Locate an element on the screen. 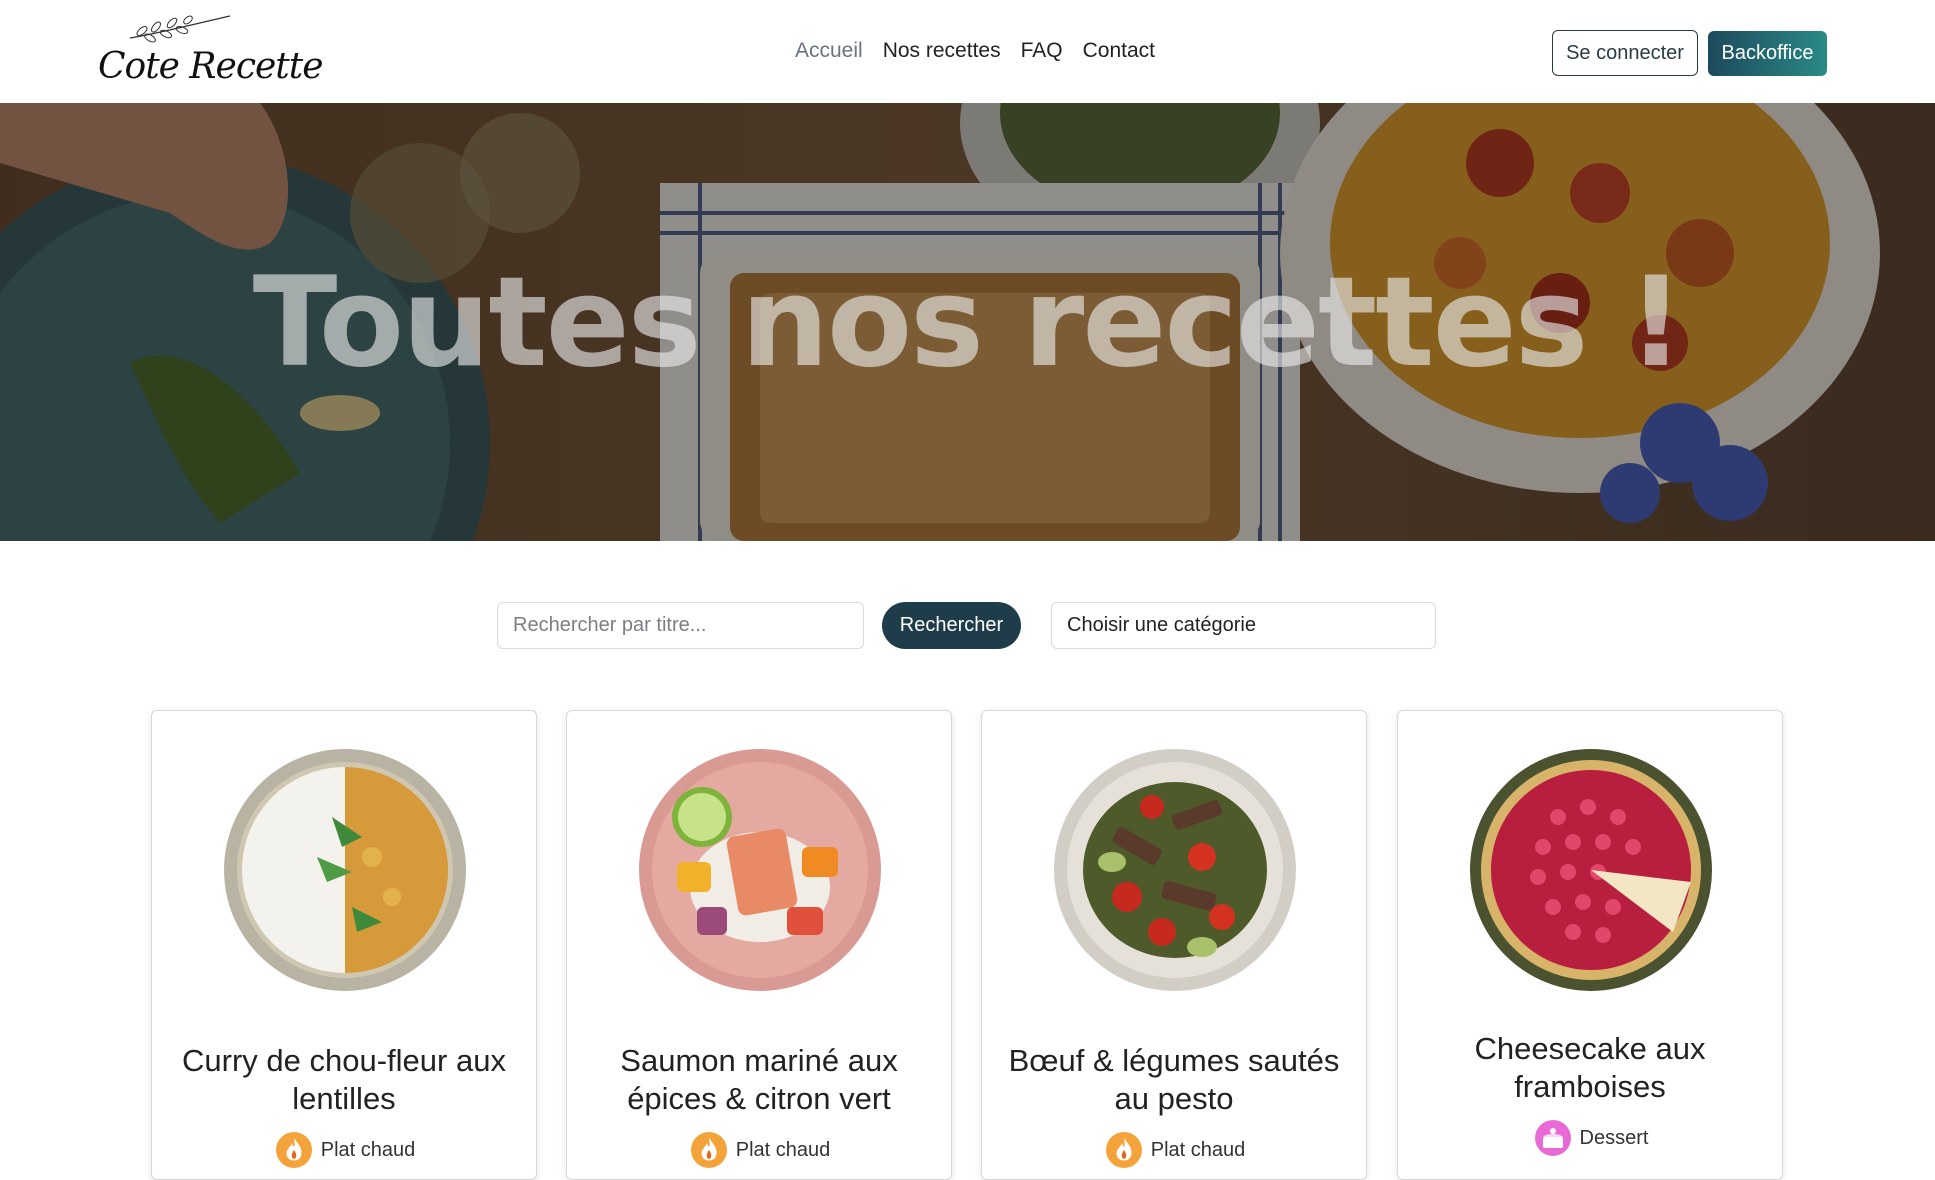 The width and height of the screenshot is (1935, 1180). main-nav: Accueil Nos recettes FAQ Contact is located at coordinates (985, 51).